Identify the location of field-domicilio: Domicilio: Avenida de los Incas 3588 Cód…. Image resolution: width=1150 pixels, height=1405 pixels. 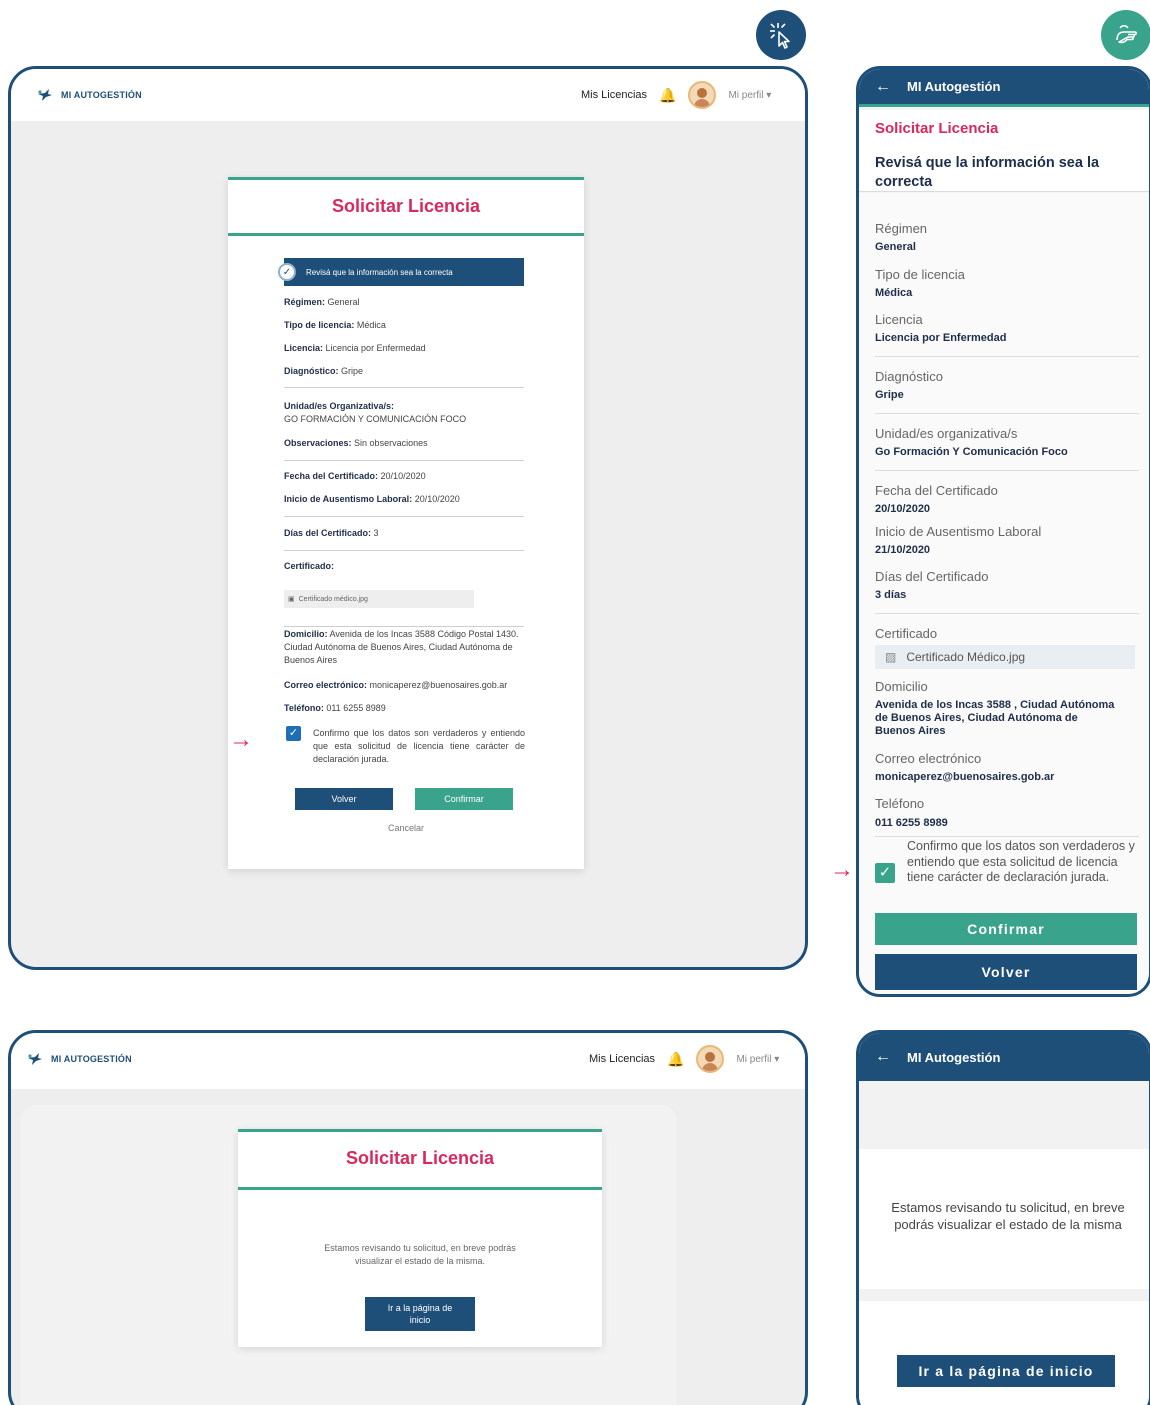
(404, 647).